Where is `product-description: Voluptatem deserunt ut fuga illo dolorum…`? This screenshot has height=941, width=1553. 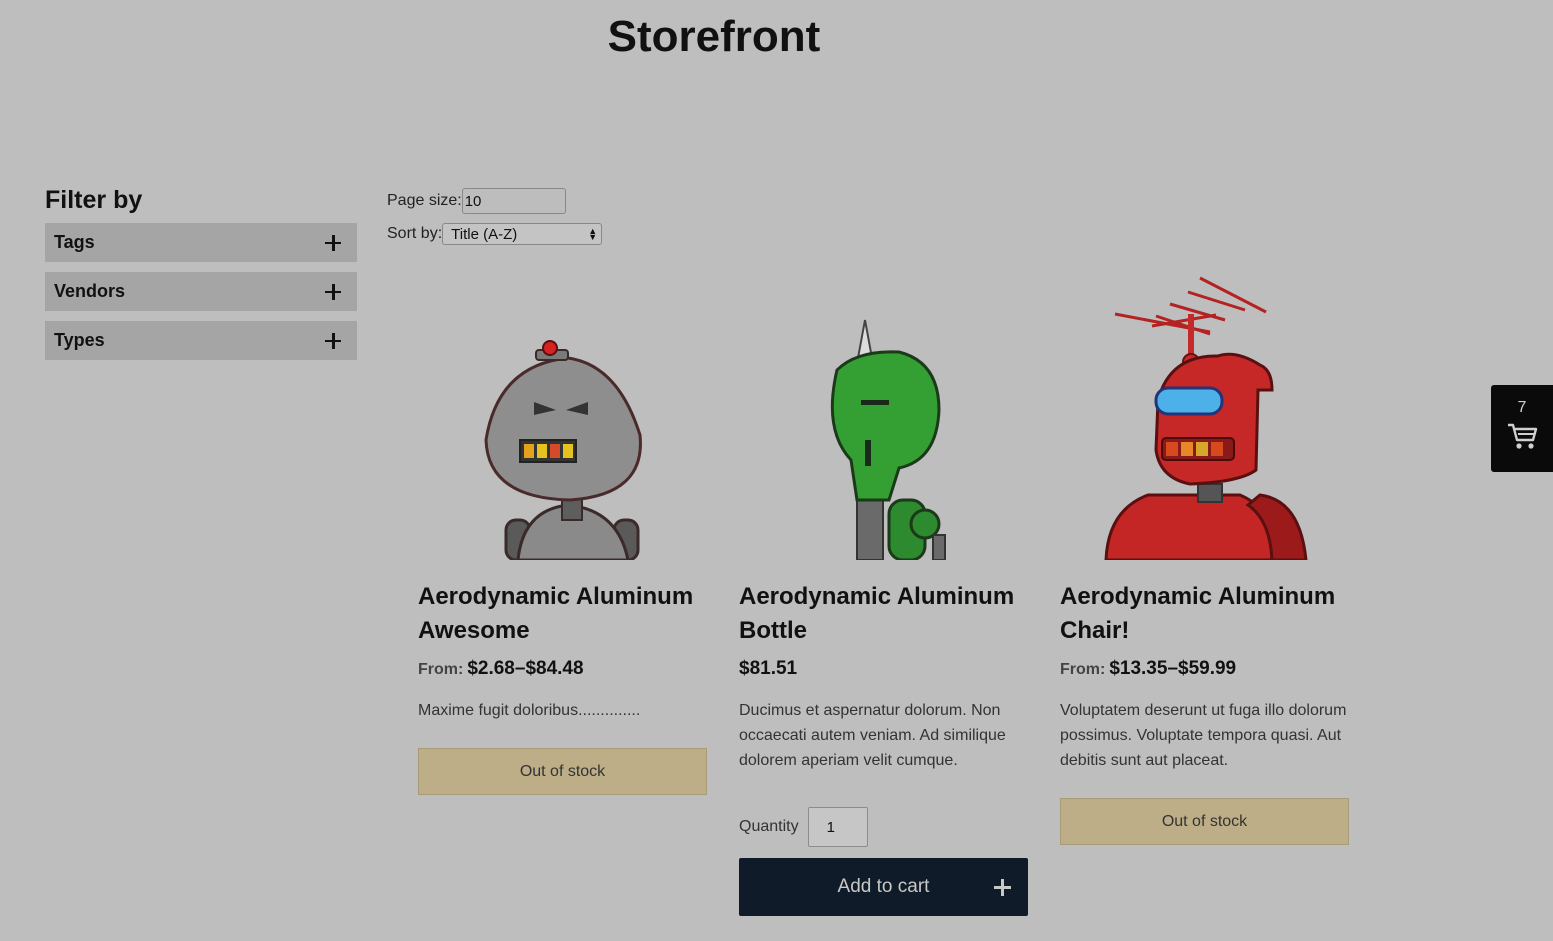 product-description: Voluptatem deserunt ut fuga illo dolorum… is located at coordinates (1203, 735).